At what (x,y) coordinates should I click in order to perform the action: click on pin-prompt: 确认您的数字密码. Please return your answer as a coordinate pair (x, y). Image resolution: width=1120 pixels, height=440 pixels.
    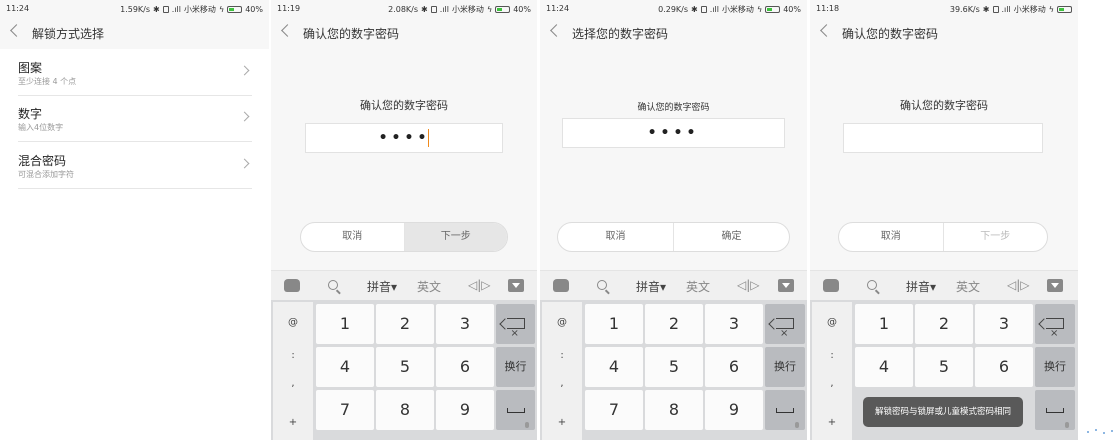
    Looking at the image, I should click on (673, 108).